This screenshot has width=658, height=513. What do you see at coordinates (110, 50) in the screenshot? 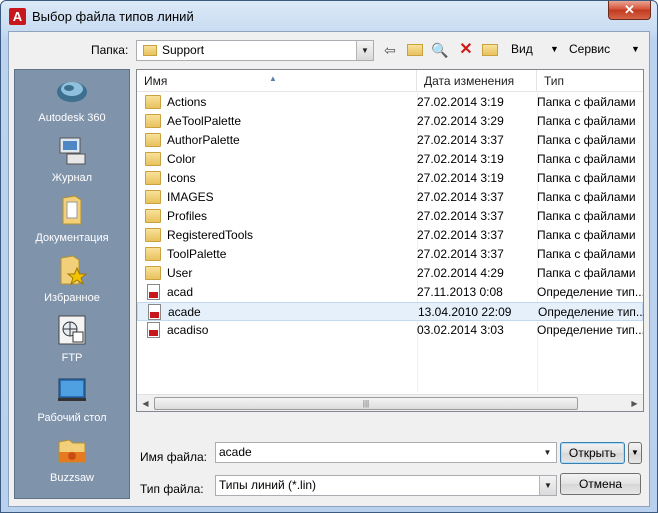
I see `folder-label: Папка:` at bounding box center [110, 50].